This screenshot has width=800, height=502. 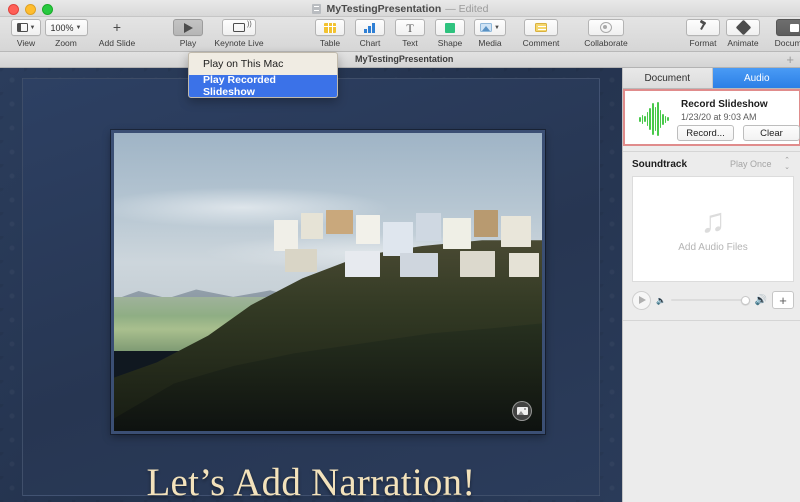 I want to click on toolbar-play-group: Play Keynote Live, so click(x=219, y=33).